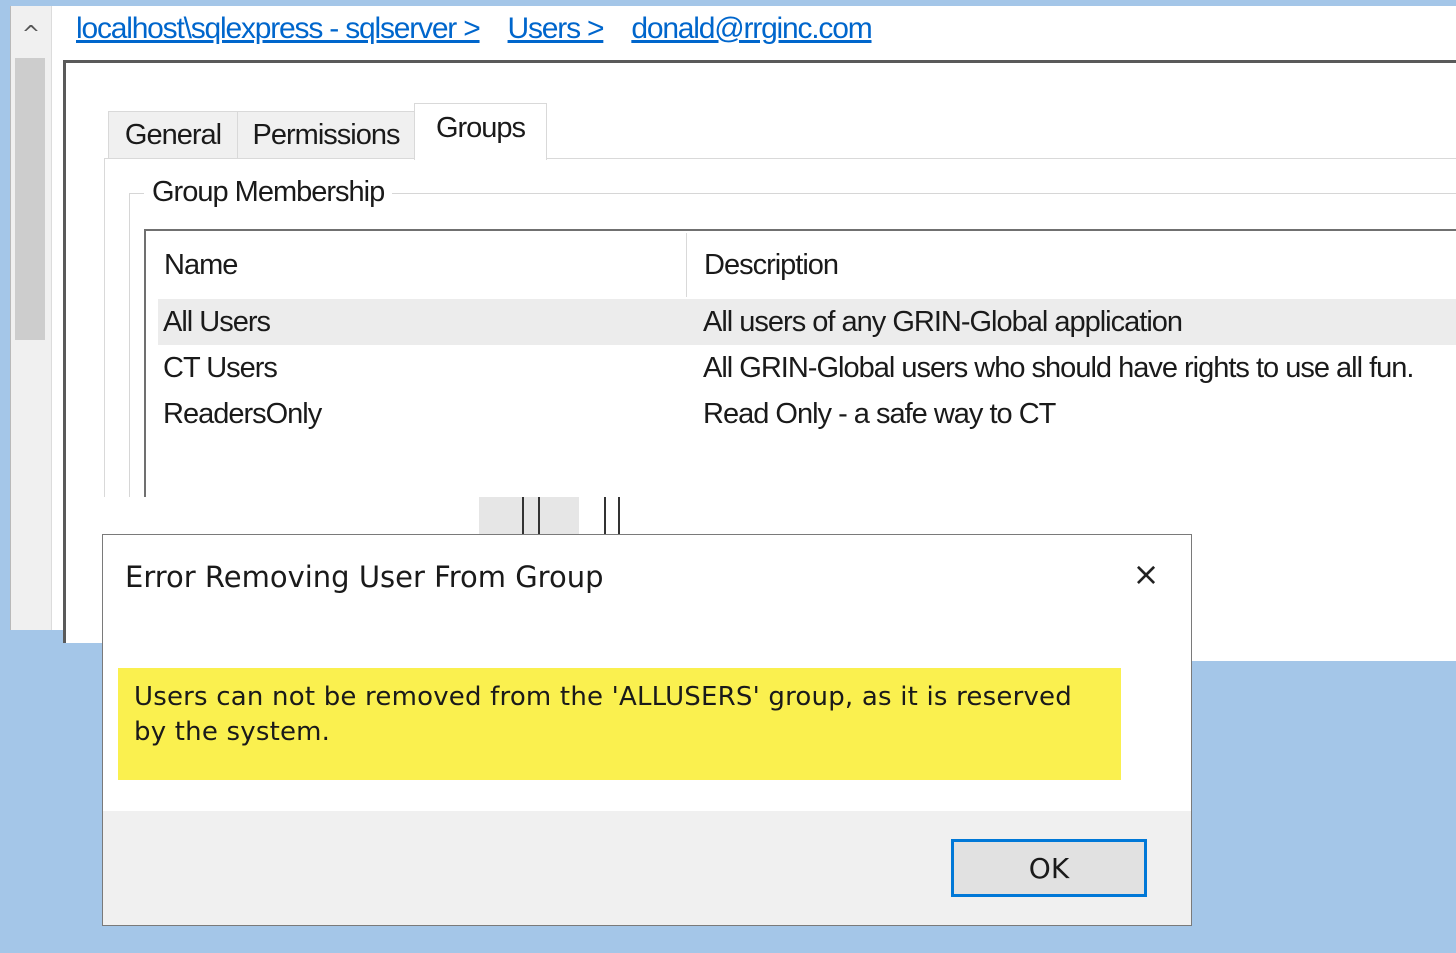  I want to click on close-icon: ×, so click(1146, 575).